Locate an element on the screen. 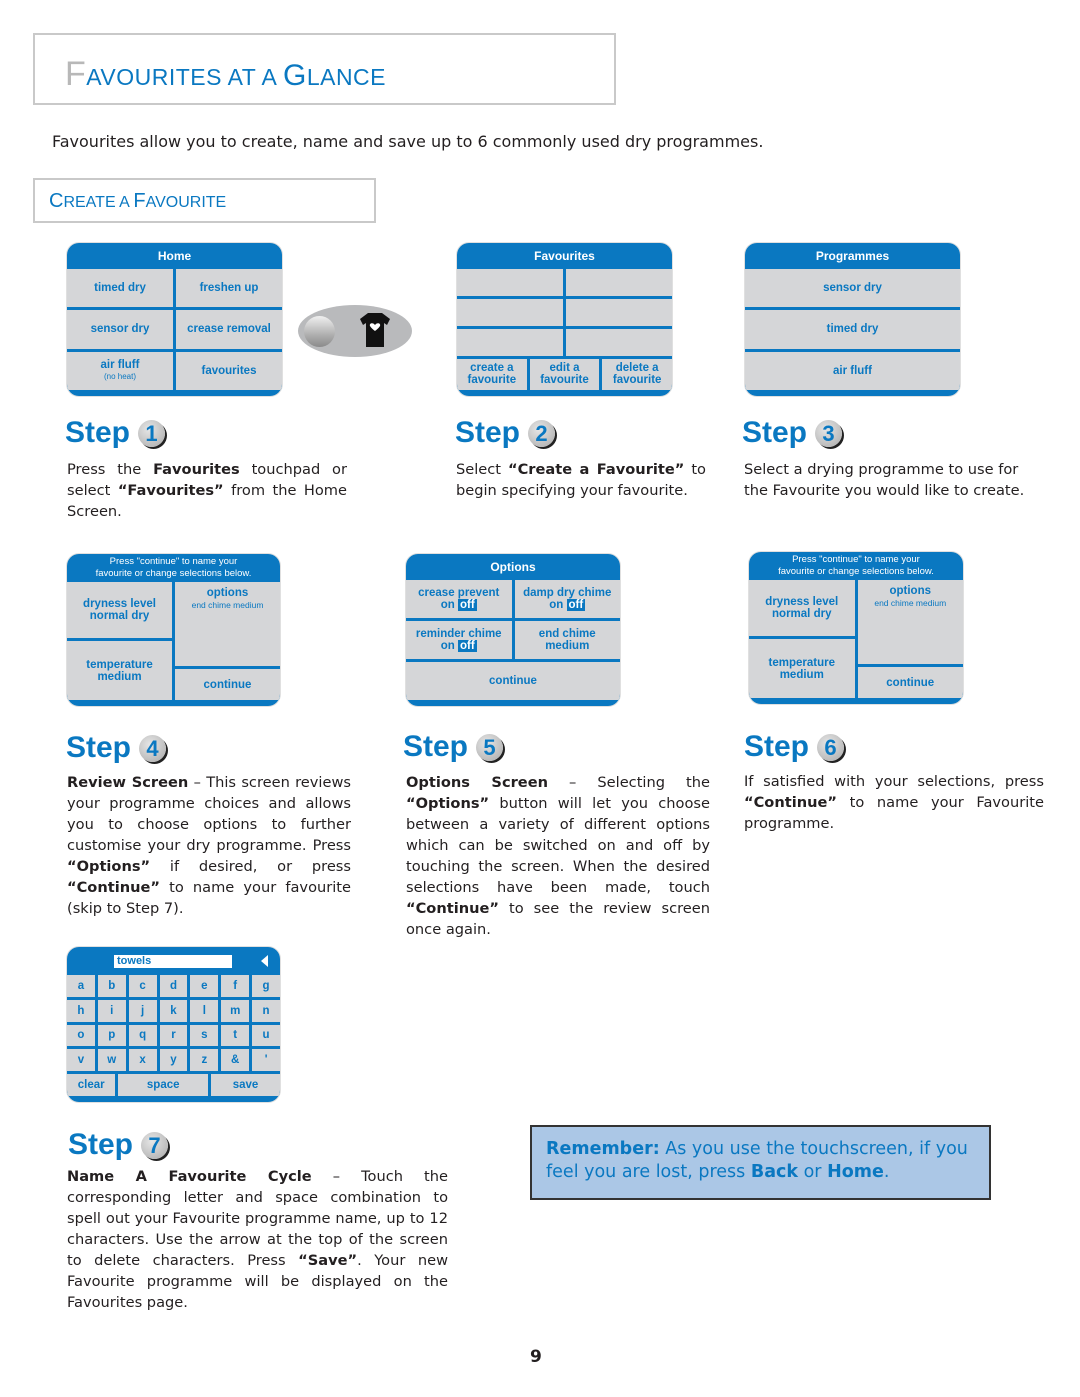 The height and width of the screenshot is (1397, 1080). title-initial: F is located at coordinates (76, 74).